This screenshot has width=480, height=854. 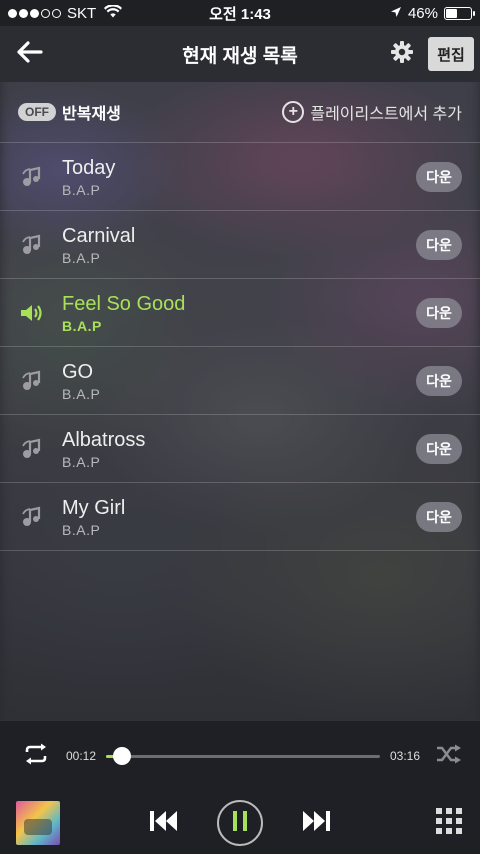 I want to click on back-arrow-icon, so click(x=30, y=54).